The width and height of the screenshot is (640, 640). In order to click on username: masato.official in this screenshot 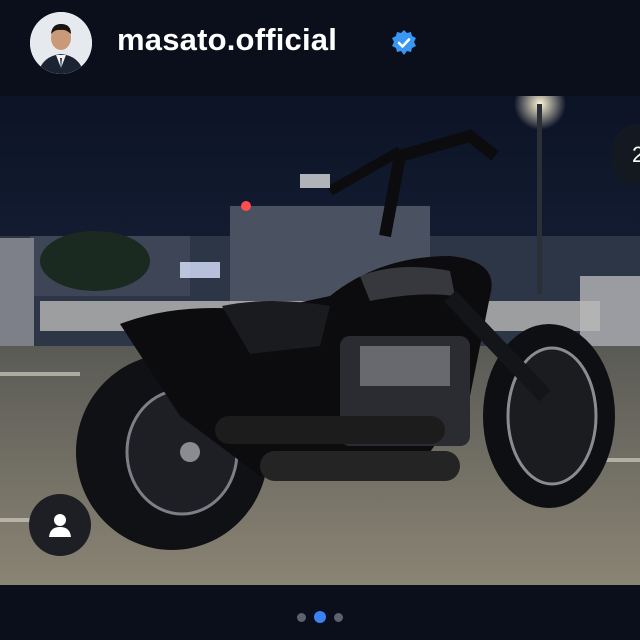, I will do `click(227, 40)`.